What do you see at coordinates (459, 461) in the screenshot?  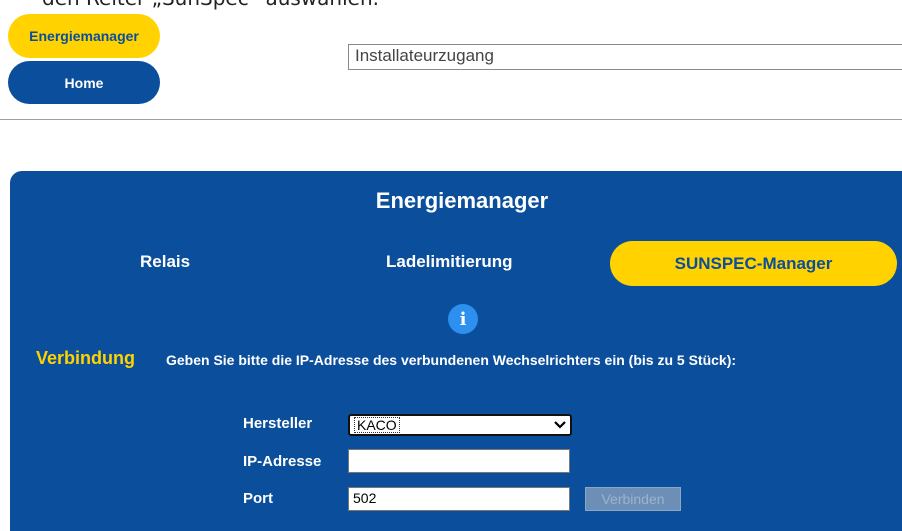 I see `ip-address-input` at bounding box center [459, 461].